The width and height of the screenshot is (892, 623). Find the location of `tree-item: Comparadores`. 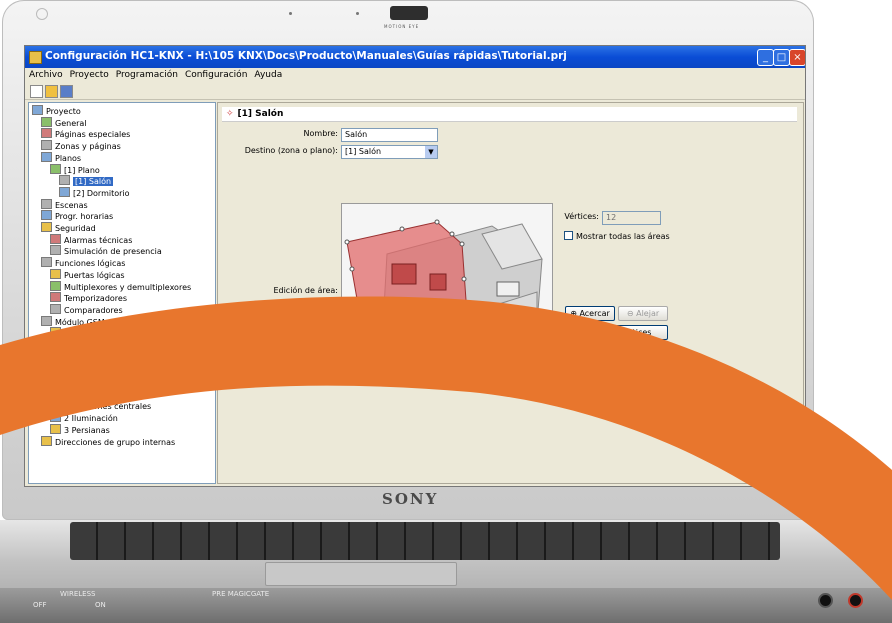

tree-item: Comparadores is located at coordinates (86, 309).